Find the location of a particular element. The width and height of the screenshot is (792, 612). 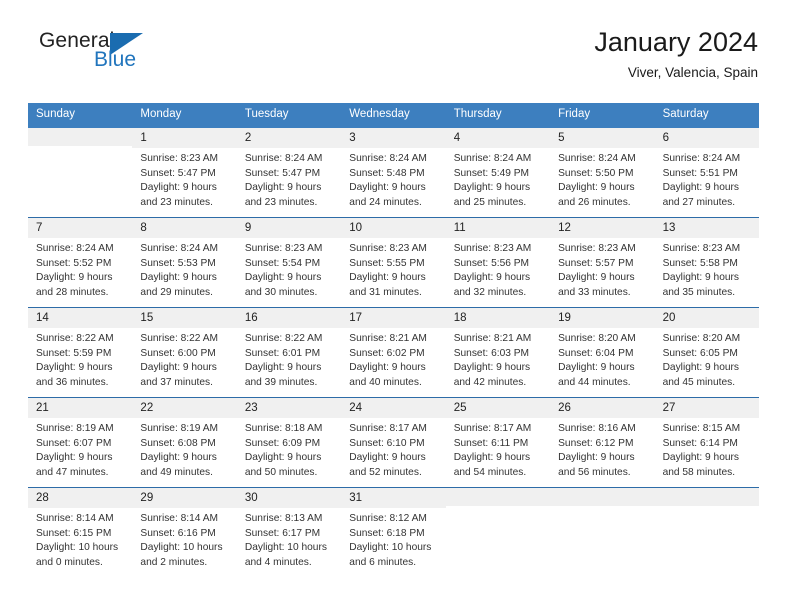

daylight-duration-line2: and 23 minutes. is located at coordinates (176, 202).